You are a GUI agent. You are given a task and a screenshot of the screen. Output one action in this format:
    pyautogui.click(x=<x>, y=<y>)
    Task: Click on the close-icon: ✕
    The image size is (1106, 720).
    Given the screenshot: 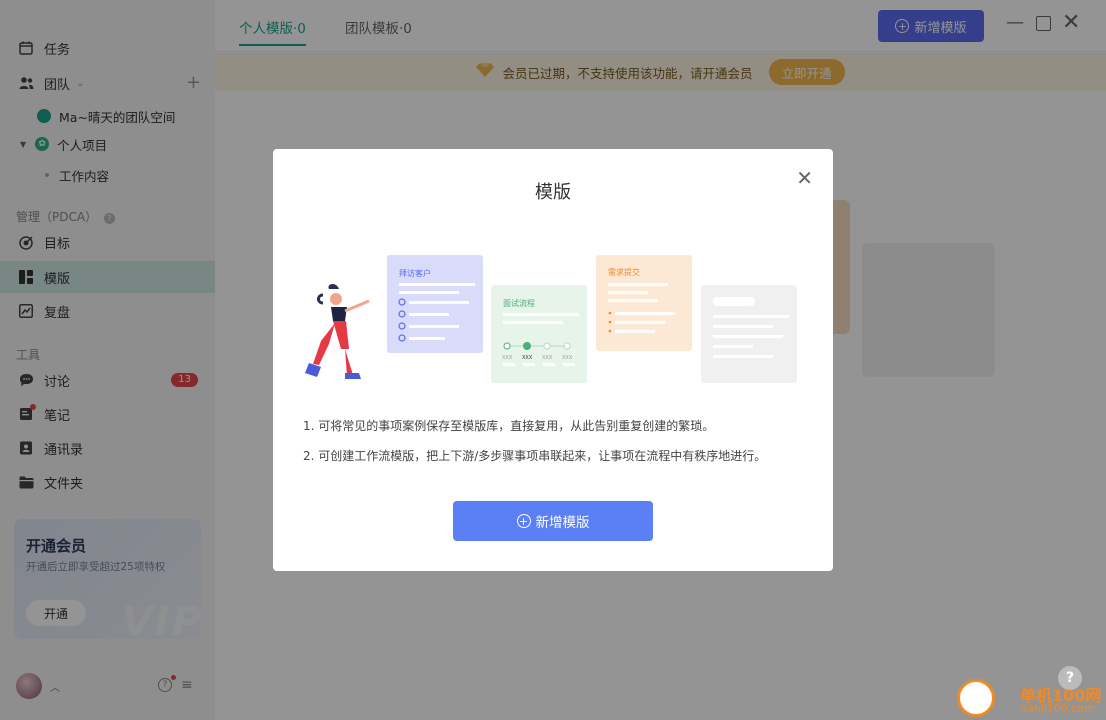 What is the action you would take?
    pyautogui.click(x=804, y=178)
    